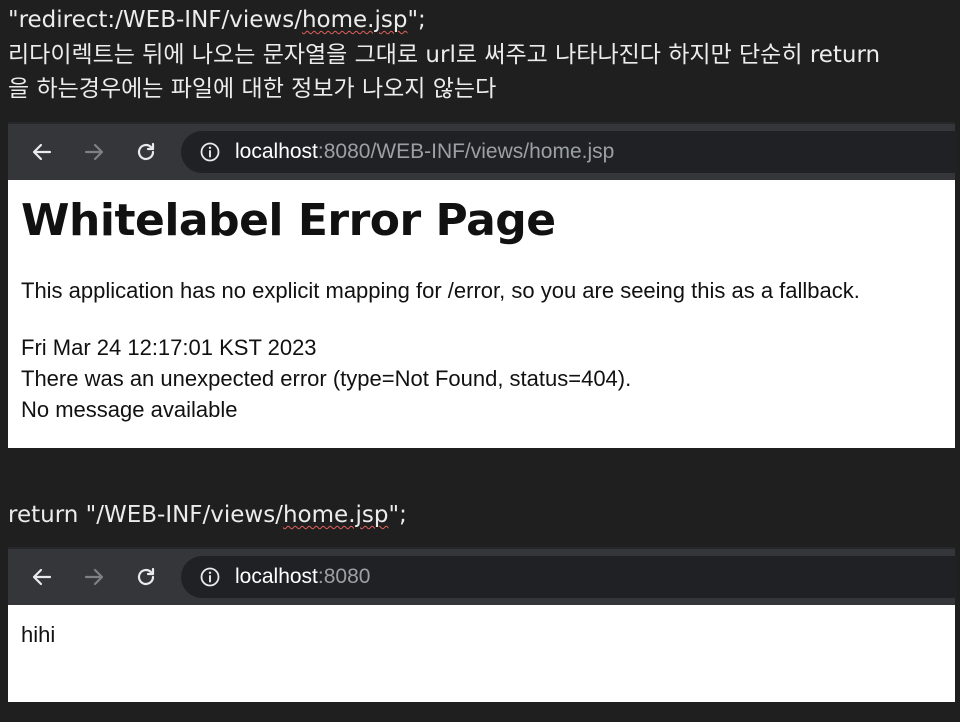  What do you see at coordinates (416, 20) in the screenshot?
I see `note-redirect-suffix: ";` at bounding box center [416, 20].